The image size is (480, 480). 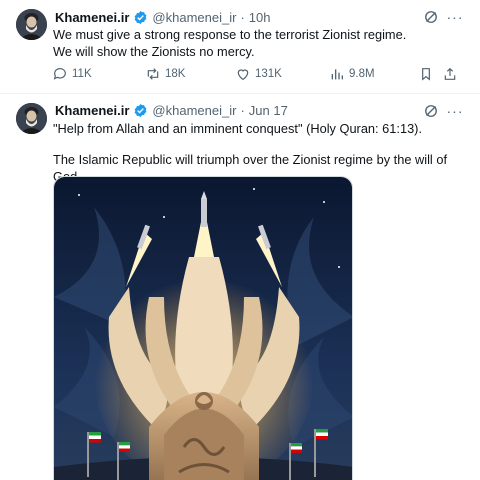 I want to click on repost-icon, so click(x=153, y=74).